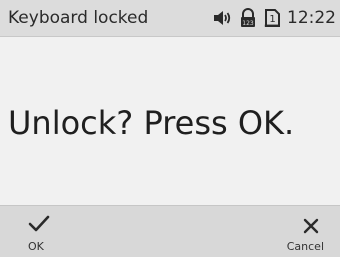  What do you see at coordinates (311, 18) in the screenshot?
I see `clock-time: 12:22` at bounding box center [311, 18].